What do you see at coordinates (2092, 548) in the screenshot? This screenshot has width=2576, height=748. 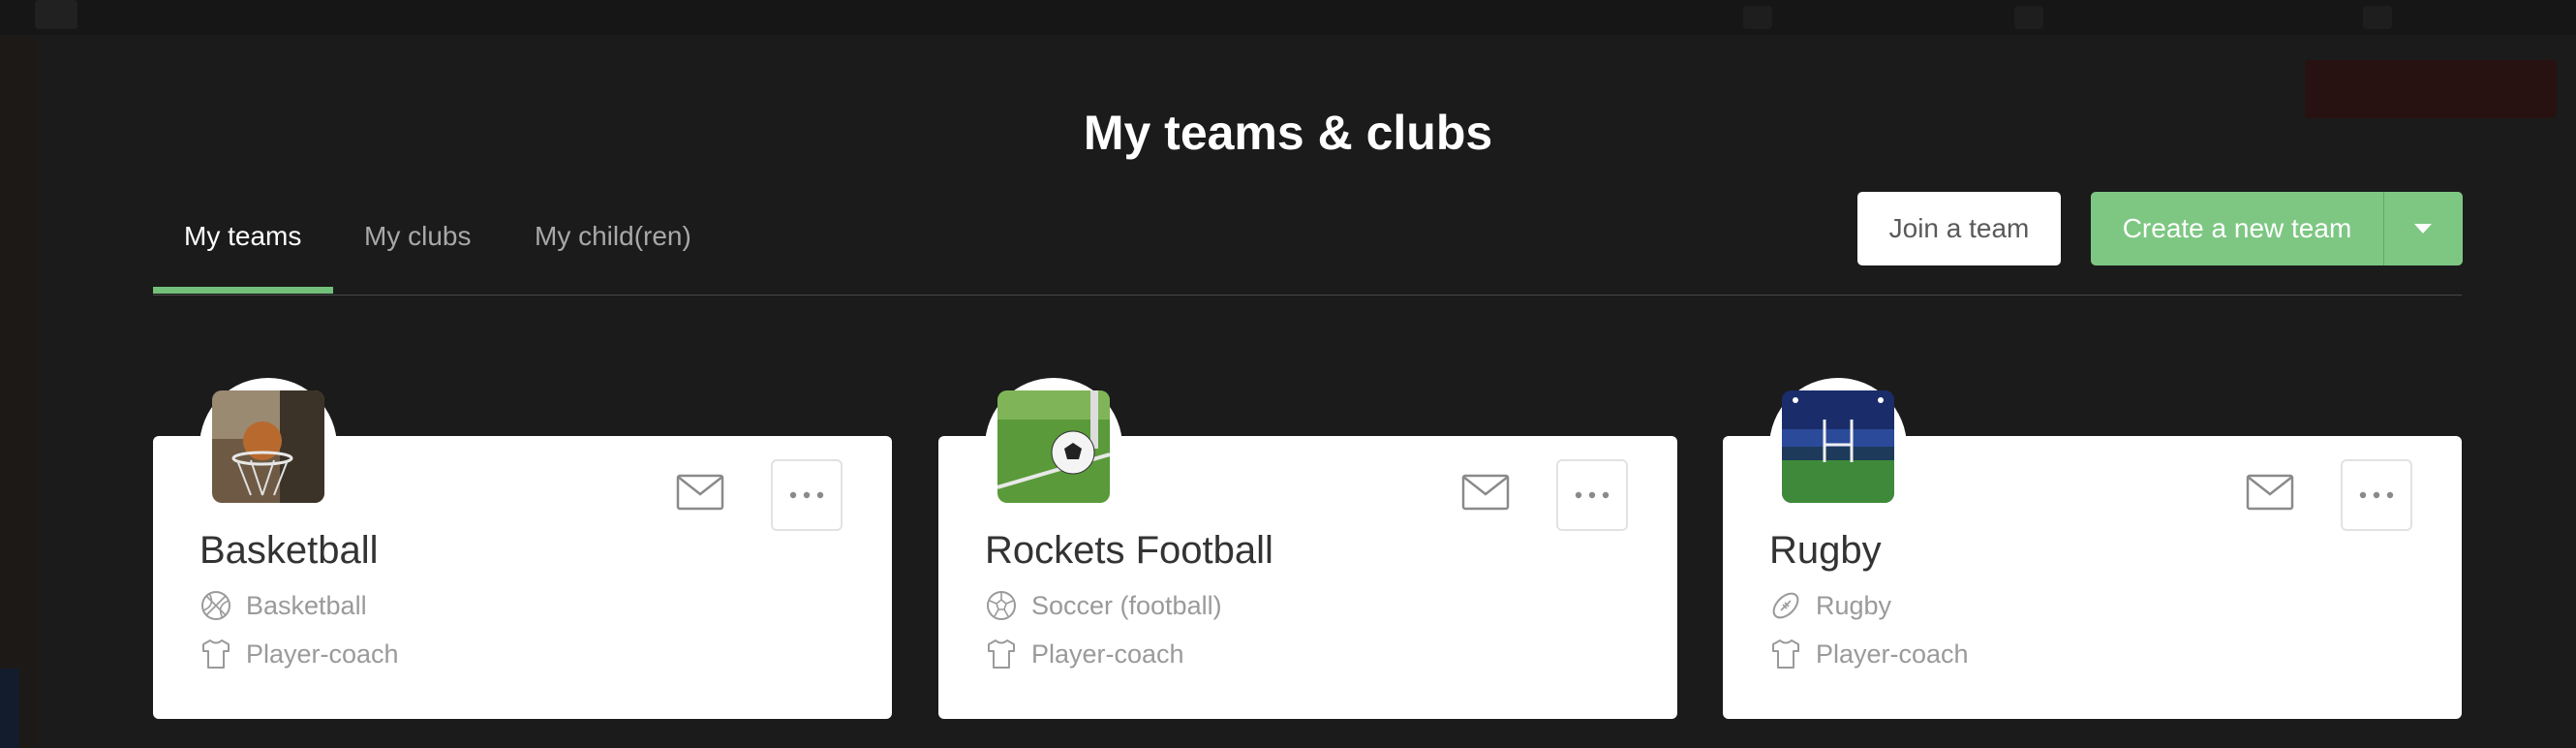 I see `team-card: Rugby Rugby Player-coach` at bounding box center [2092, 548].